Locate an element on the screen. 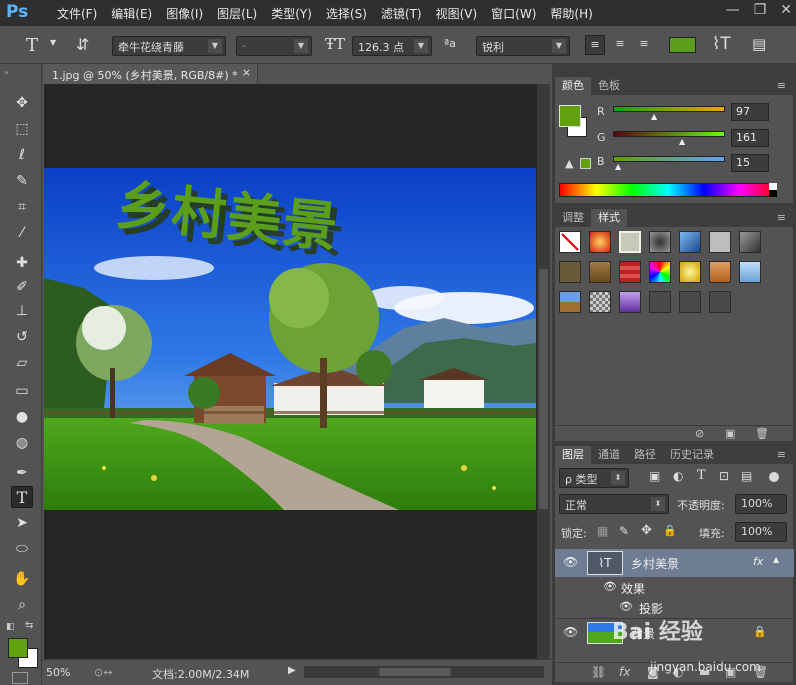  style-none is located at coordinates (570, 242).